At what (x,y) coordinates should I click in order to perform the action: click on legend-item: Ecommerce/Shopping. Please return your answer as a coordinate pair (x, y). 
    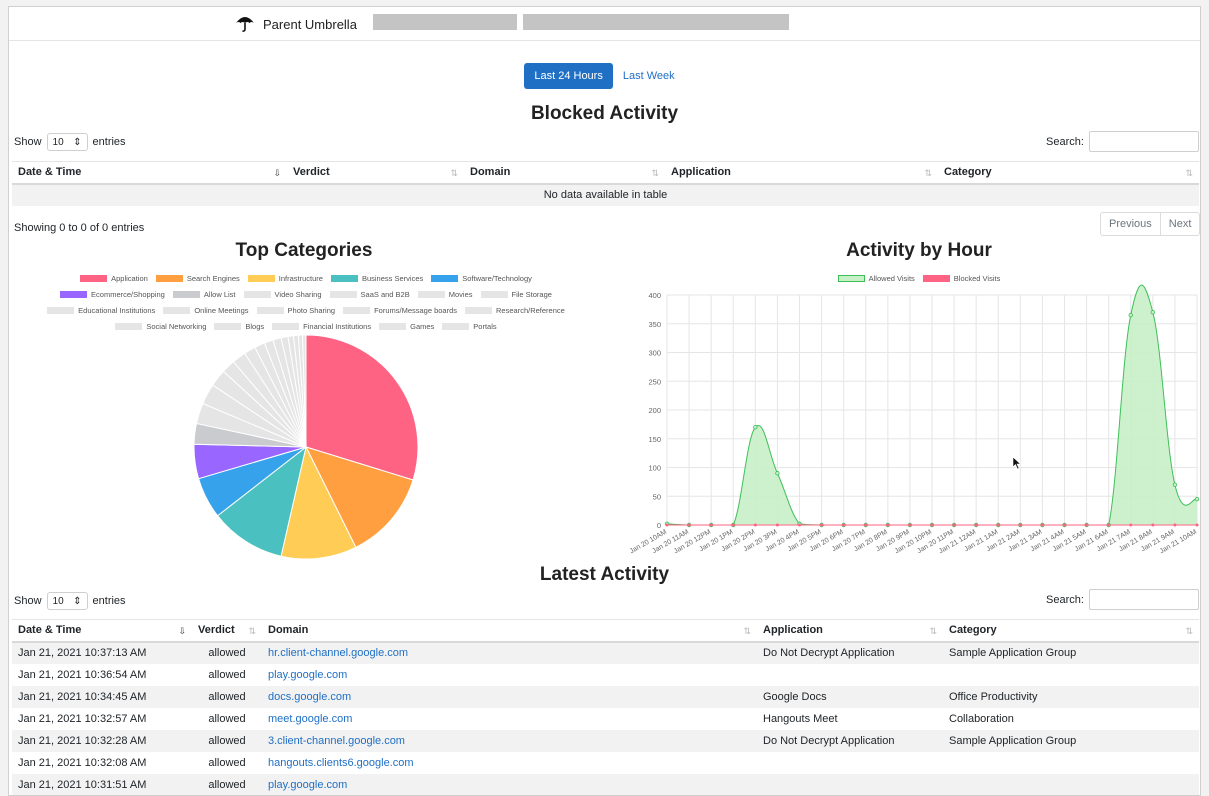
    Looking at the image, I should click on (112, 294).